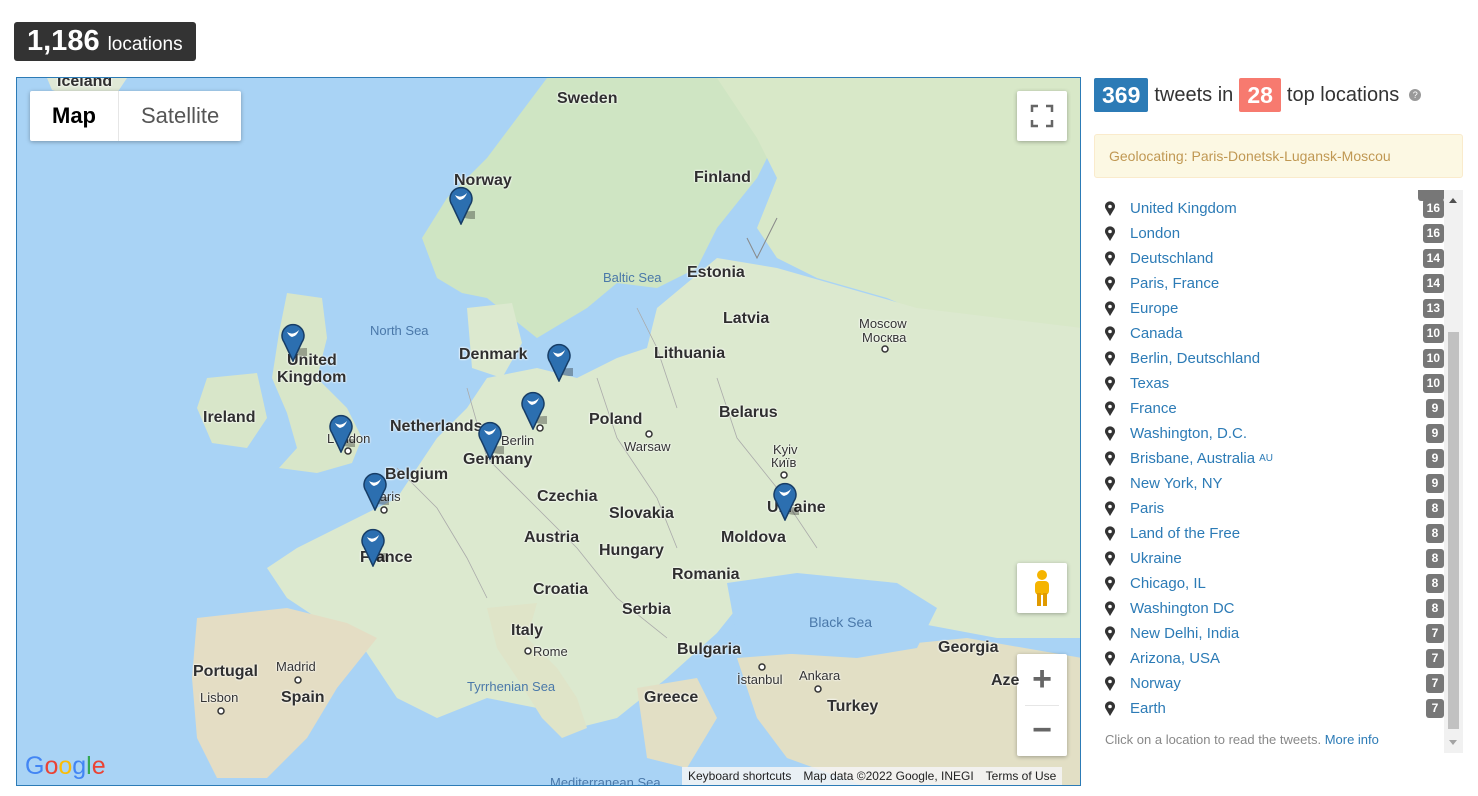  Describe the element at coordinates (1266, 458) in the screenshot. I see `country-code: AU` at that location.